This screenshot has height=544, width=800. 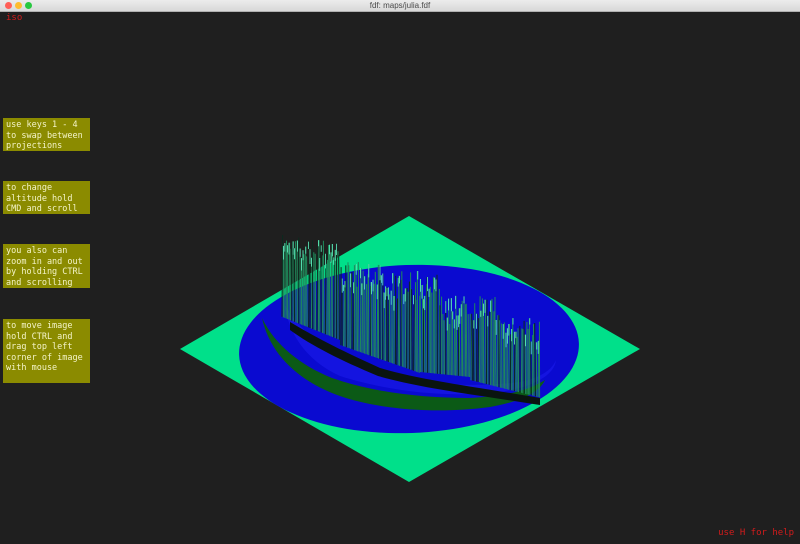 What do you see at coordinates (46, 197) in the screenshot?
I see `hint-change-altitude: to change altitude hold CMD and scroll` at bounding box center [46, 197].